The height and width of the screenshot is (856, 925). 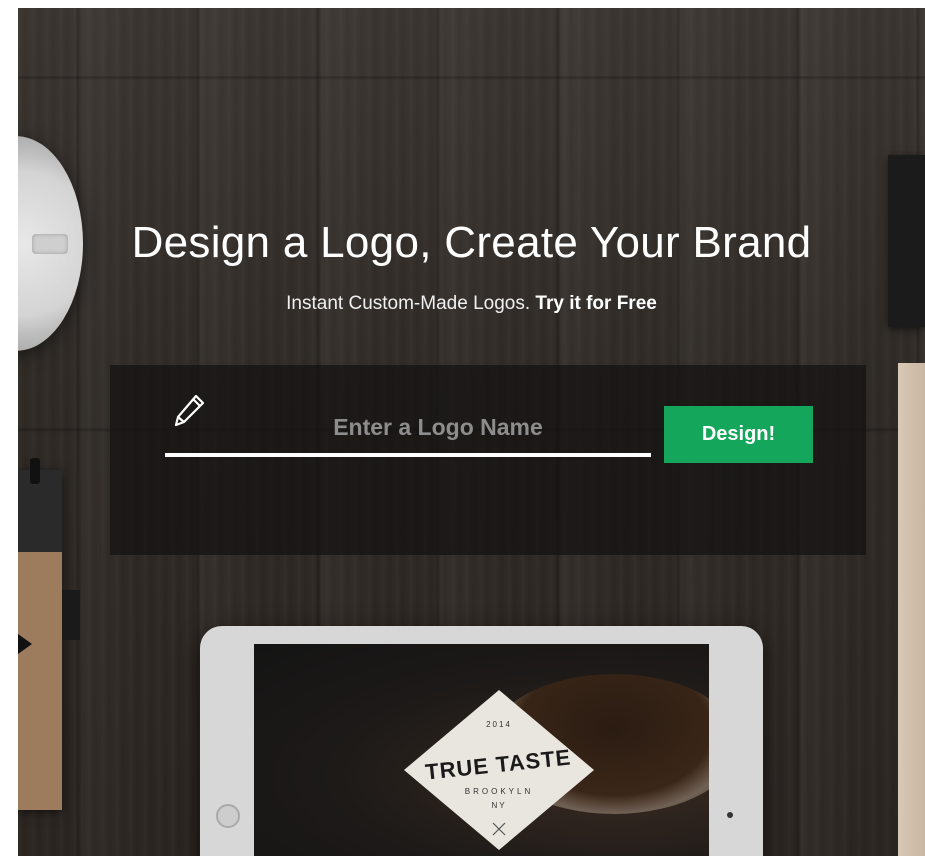 What do you see at coordinates (730, 815) in the screenshot?
I see `tablet-camera-dot` at bounding box center [730, 815].